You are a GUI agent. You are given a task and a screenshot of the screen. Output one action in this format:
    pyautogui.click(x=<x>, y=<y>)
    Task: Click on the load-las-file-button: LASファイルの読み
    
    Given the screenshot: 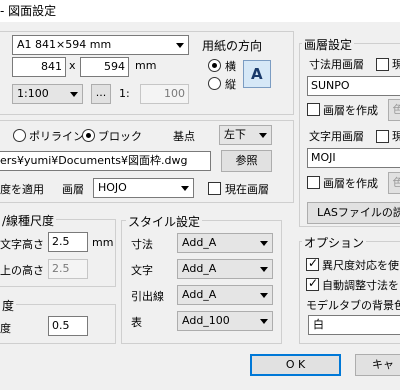 What is the action you would take?
    pyautogui.click(x=353, y=213)
    